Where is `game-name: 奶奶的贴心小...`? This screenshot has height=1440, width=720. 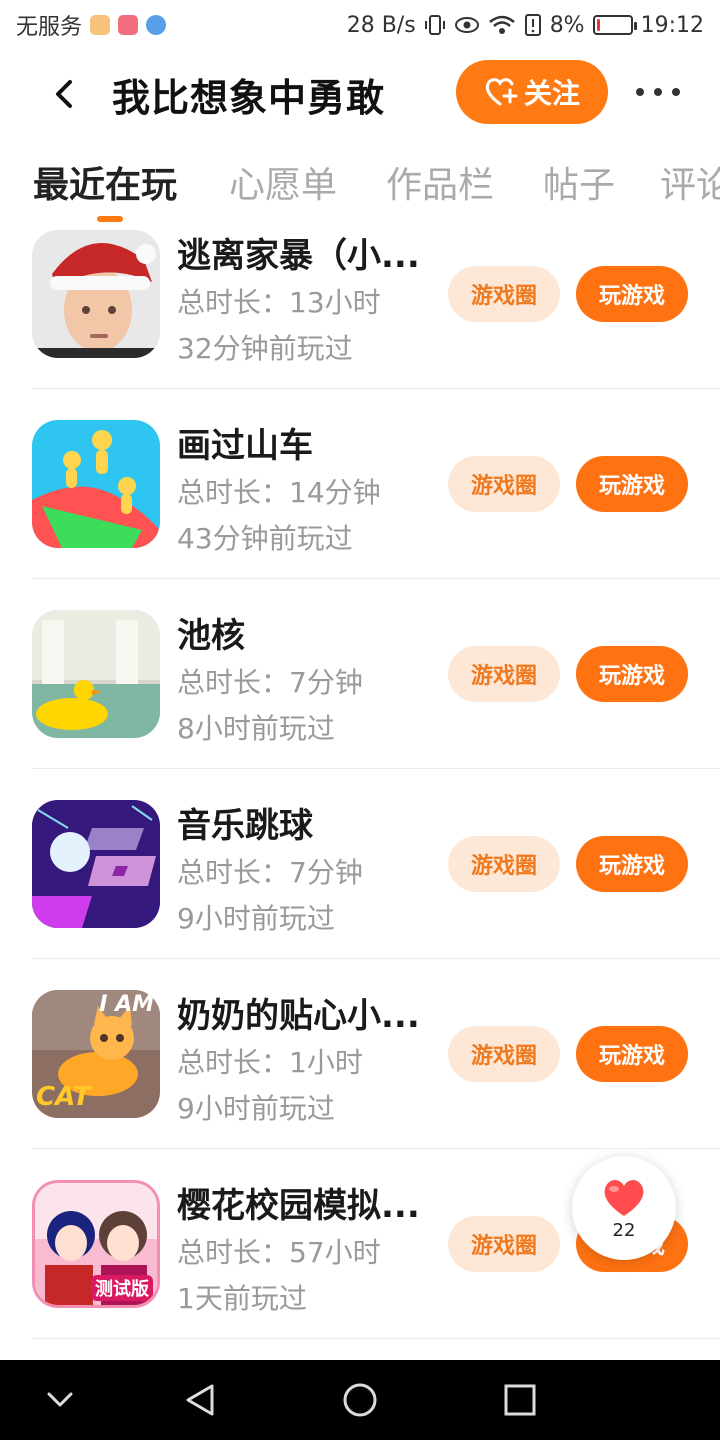 game-name: 奶奶的贴心小... is located at coordinates (298, 1016).